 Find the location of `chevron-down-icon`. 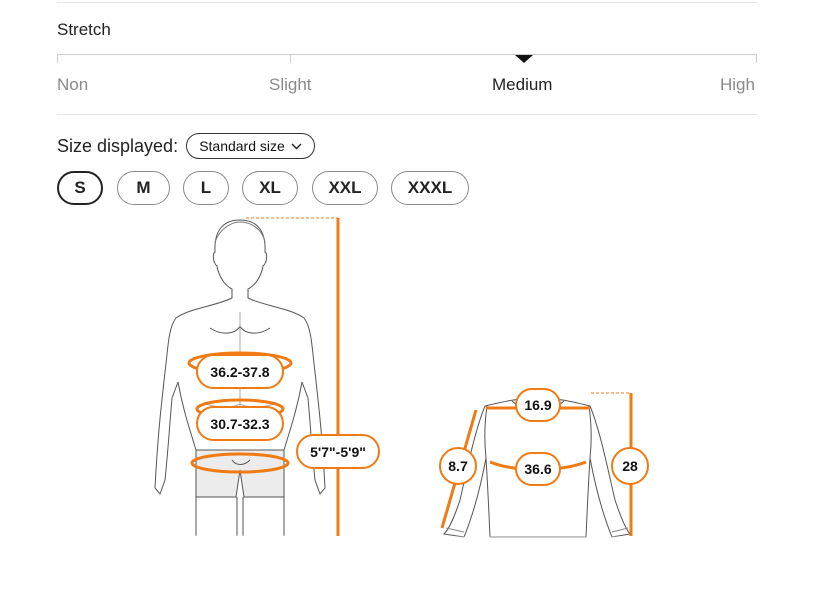

chevron-down-icon is located at coordinates (296, 146).